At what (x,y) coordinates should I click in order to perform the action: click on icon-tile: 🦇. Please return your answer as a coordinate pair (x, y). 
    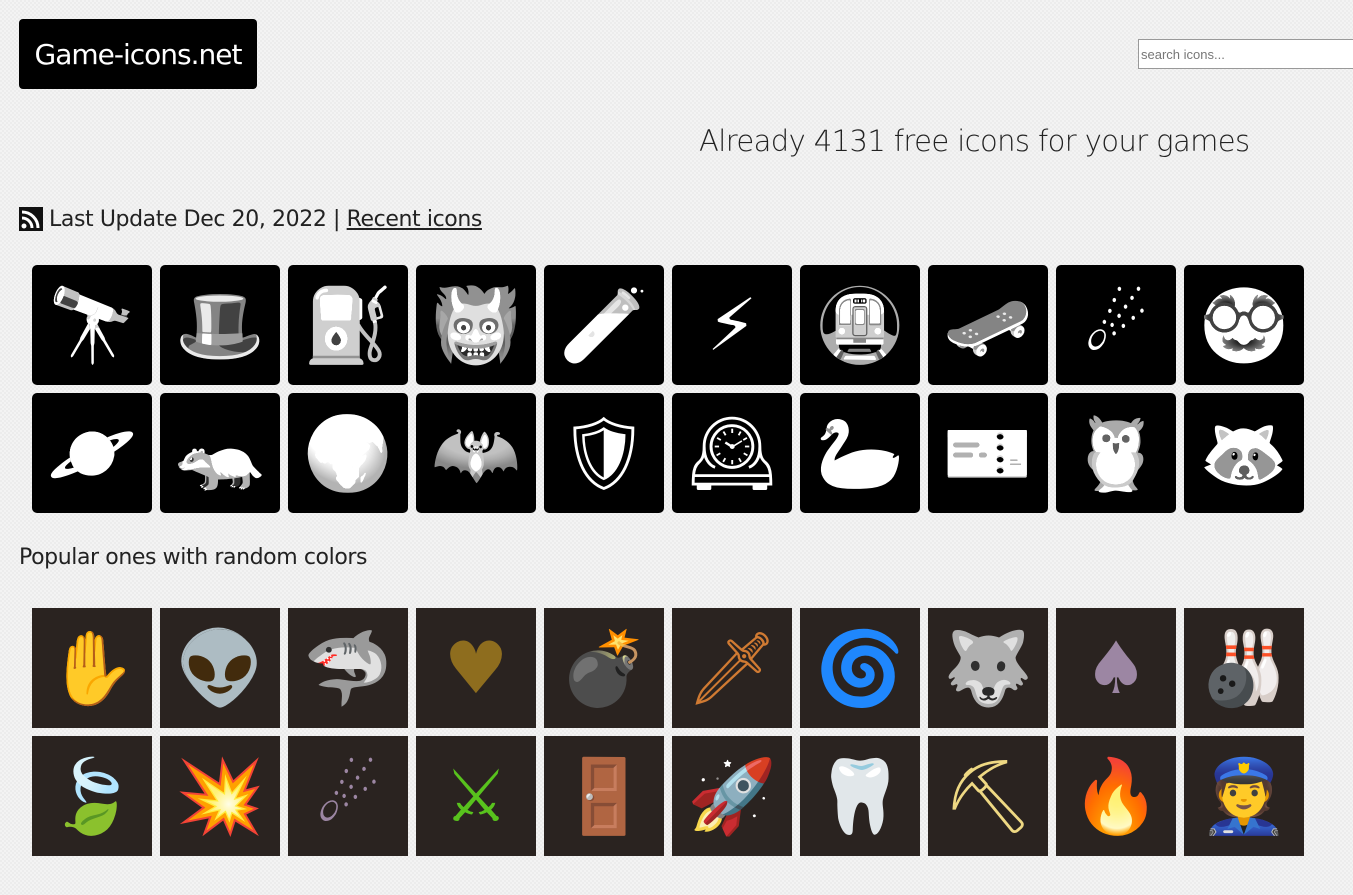
    Looking at the image, I should click on (476, 453).